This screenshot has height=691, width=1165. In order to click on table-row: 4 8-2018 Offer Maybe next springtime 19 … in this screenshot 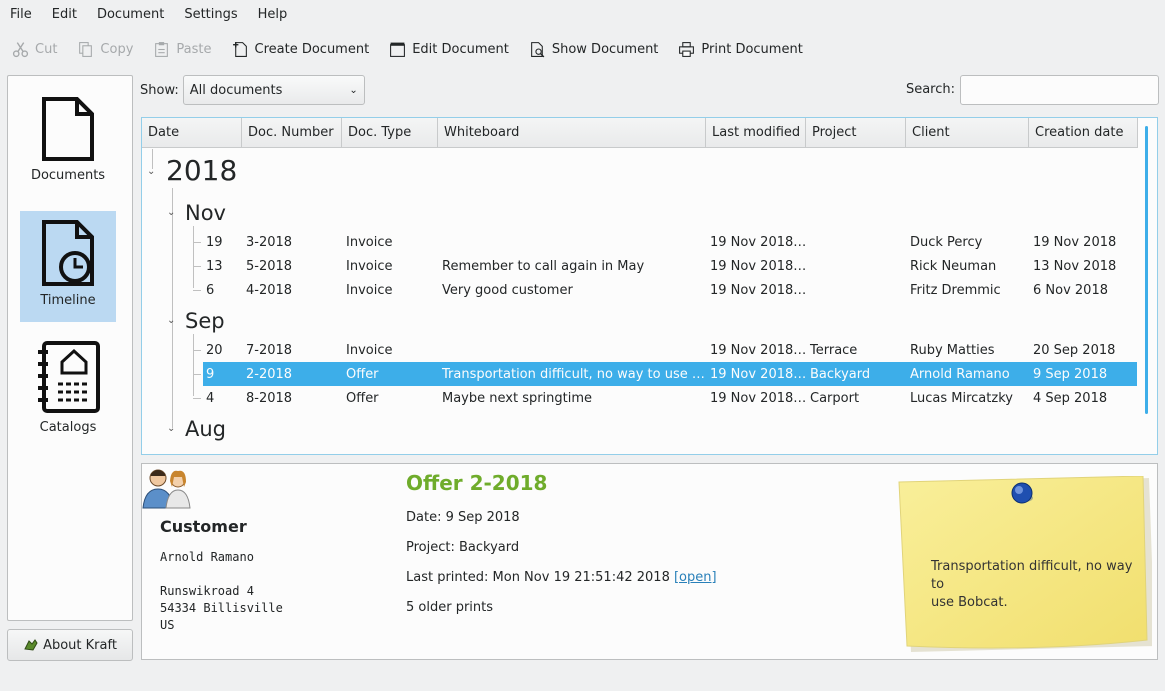, I will do `click(670, 398)`.